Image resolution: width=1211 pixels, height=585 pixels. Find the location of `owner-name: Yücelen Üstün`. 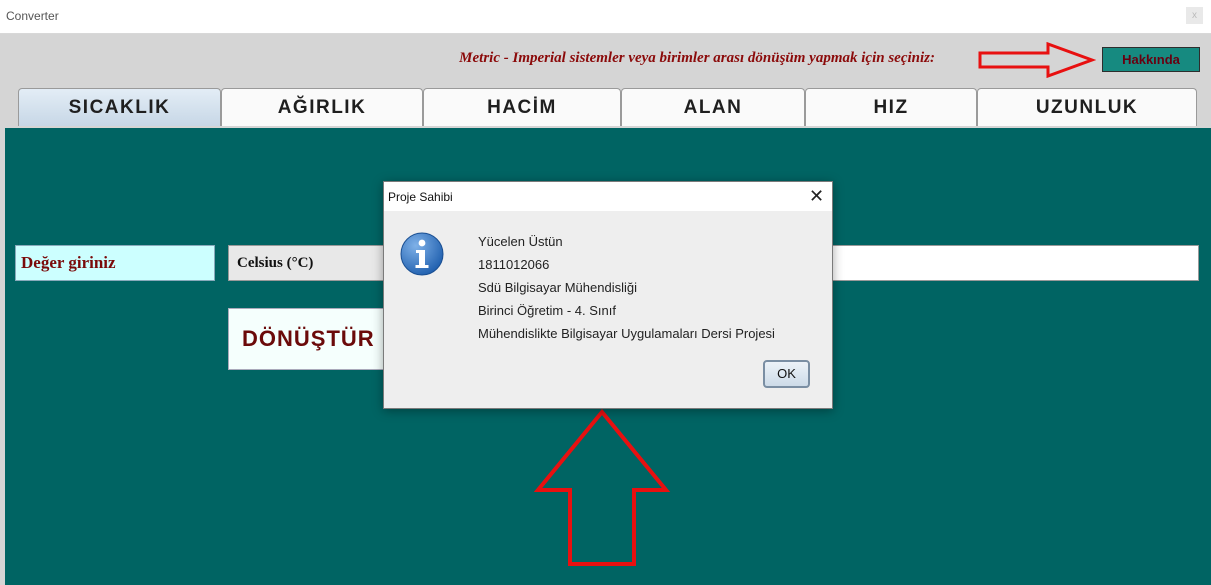

owner-name: Yücelen Üstün is located at coordinates (520, 241).